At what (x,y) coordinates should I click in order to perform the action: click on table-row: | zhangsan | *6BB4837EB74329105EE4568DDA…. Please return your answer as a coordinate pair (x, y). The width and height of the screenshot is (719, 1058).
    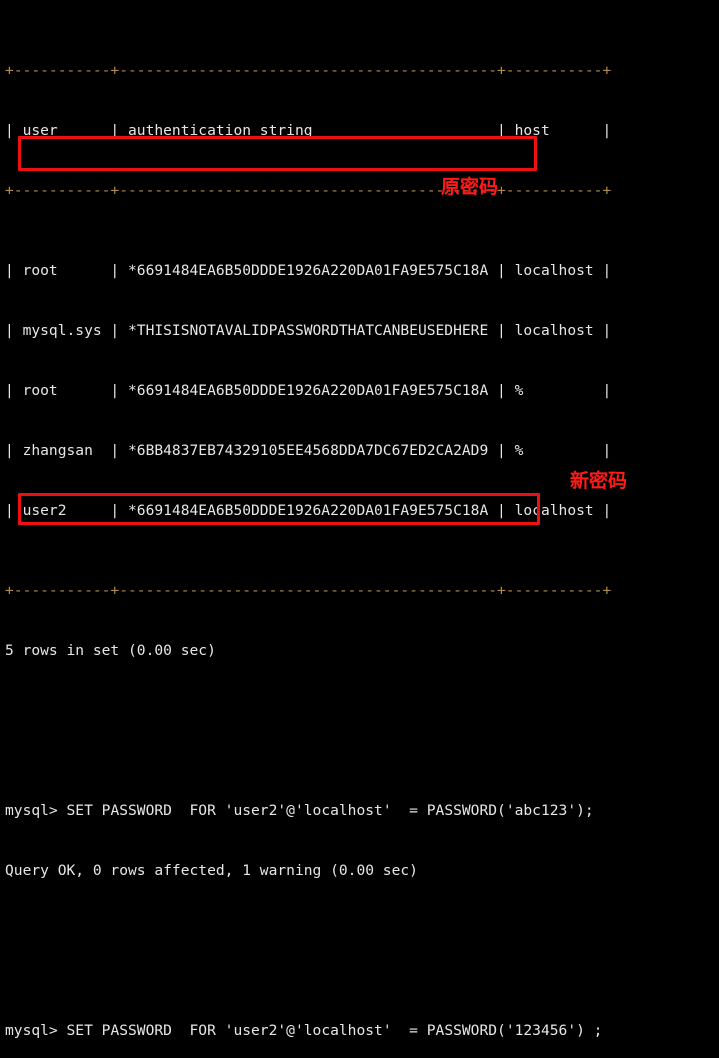
    Looking at the image, I should click on (308, 450).